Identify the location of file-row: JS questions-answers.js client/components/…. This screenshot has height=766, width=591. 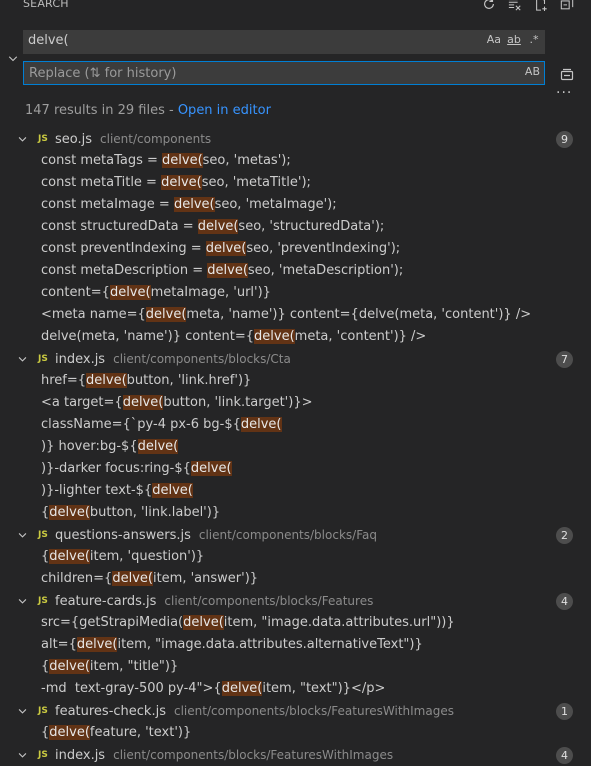
(295, 535).